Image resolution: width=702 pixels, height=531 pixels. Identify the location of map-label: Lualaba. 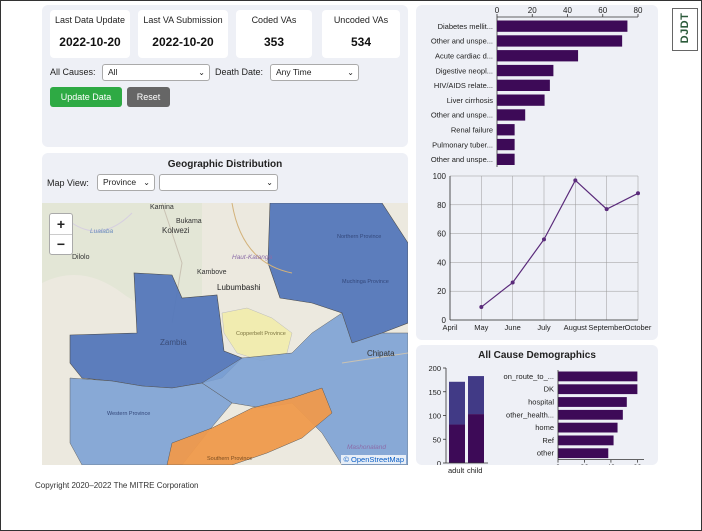
(102, 231).